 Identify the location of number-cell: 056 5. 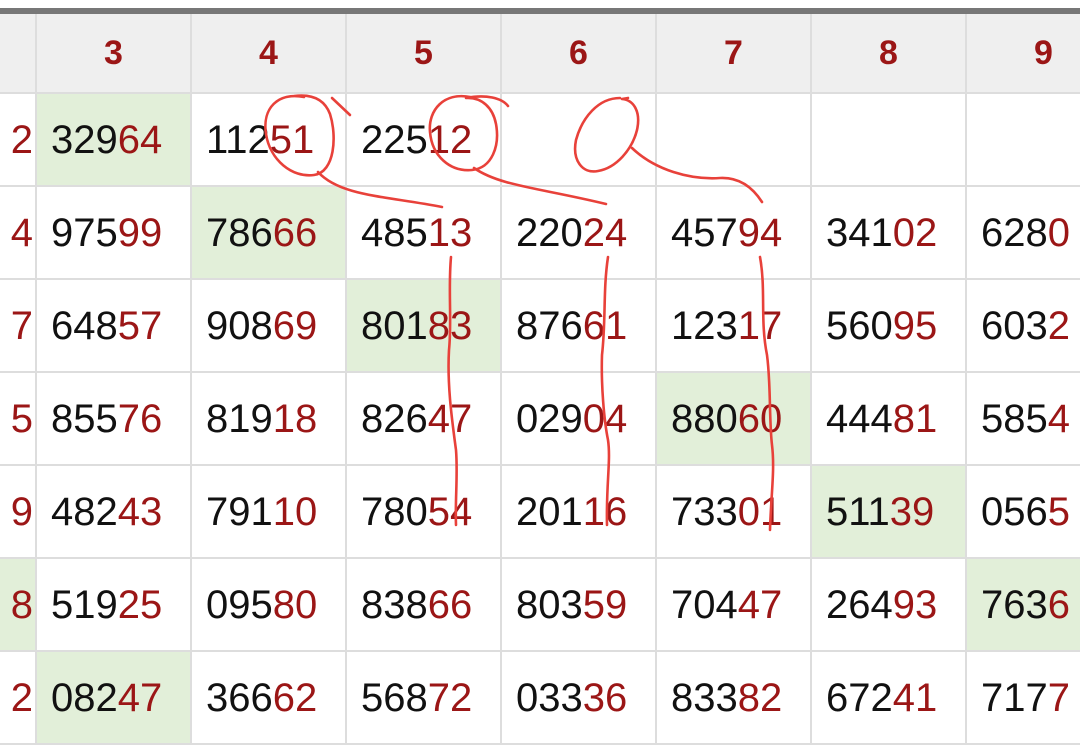
(1023, 512).